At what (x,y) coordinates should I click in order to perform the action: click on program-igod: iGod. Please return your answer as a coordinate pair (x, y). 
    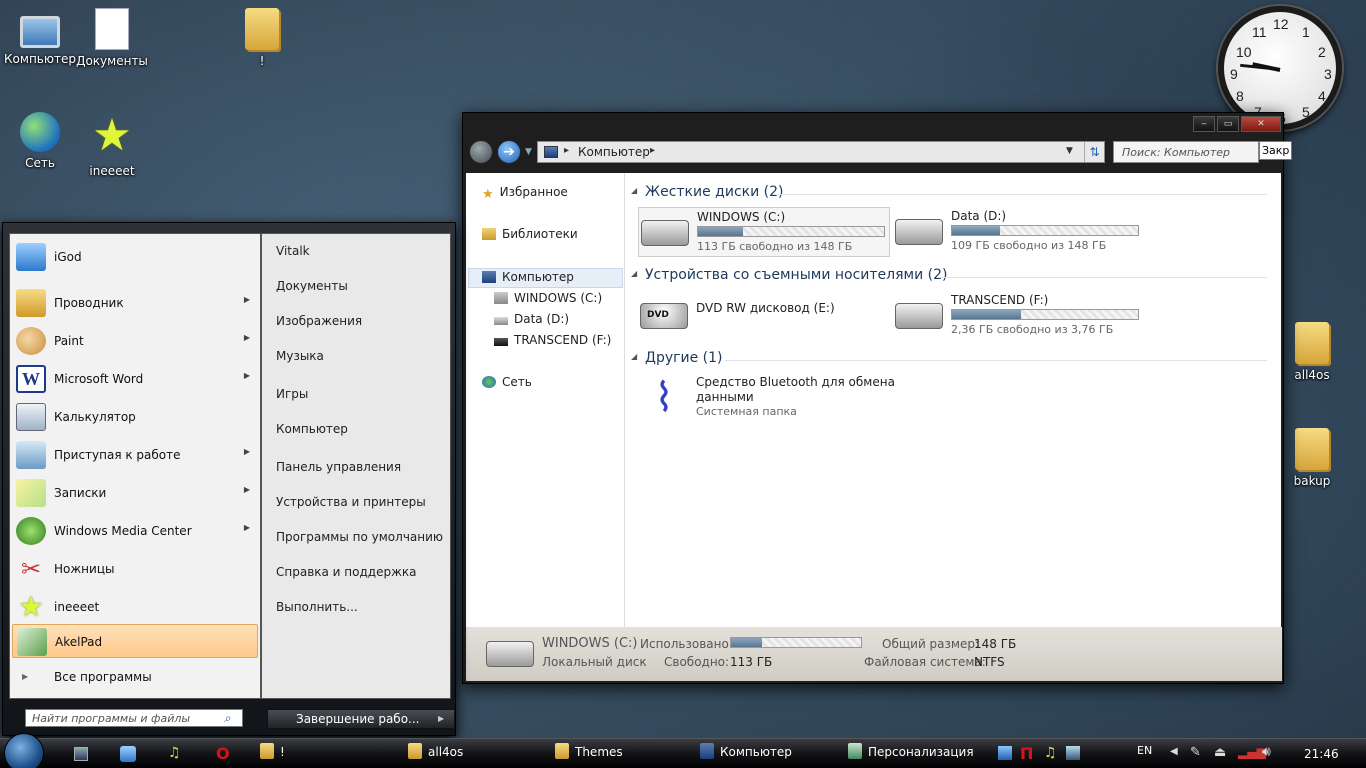
    Looking at the image, I should click on (135, 257).